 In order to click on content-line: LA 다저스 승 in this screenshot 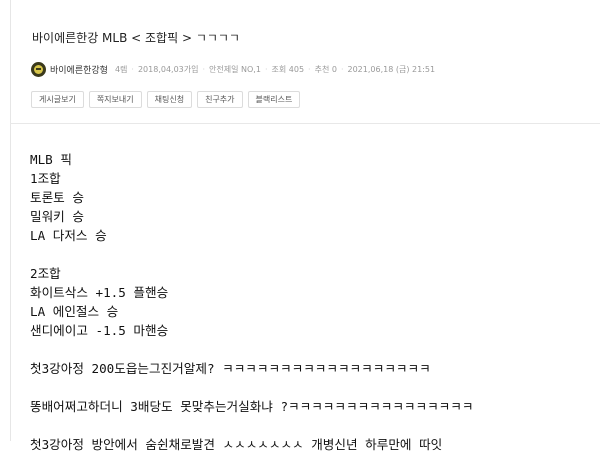, I will do `click(68, 235)`.